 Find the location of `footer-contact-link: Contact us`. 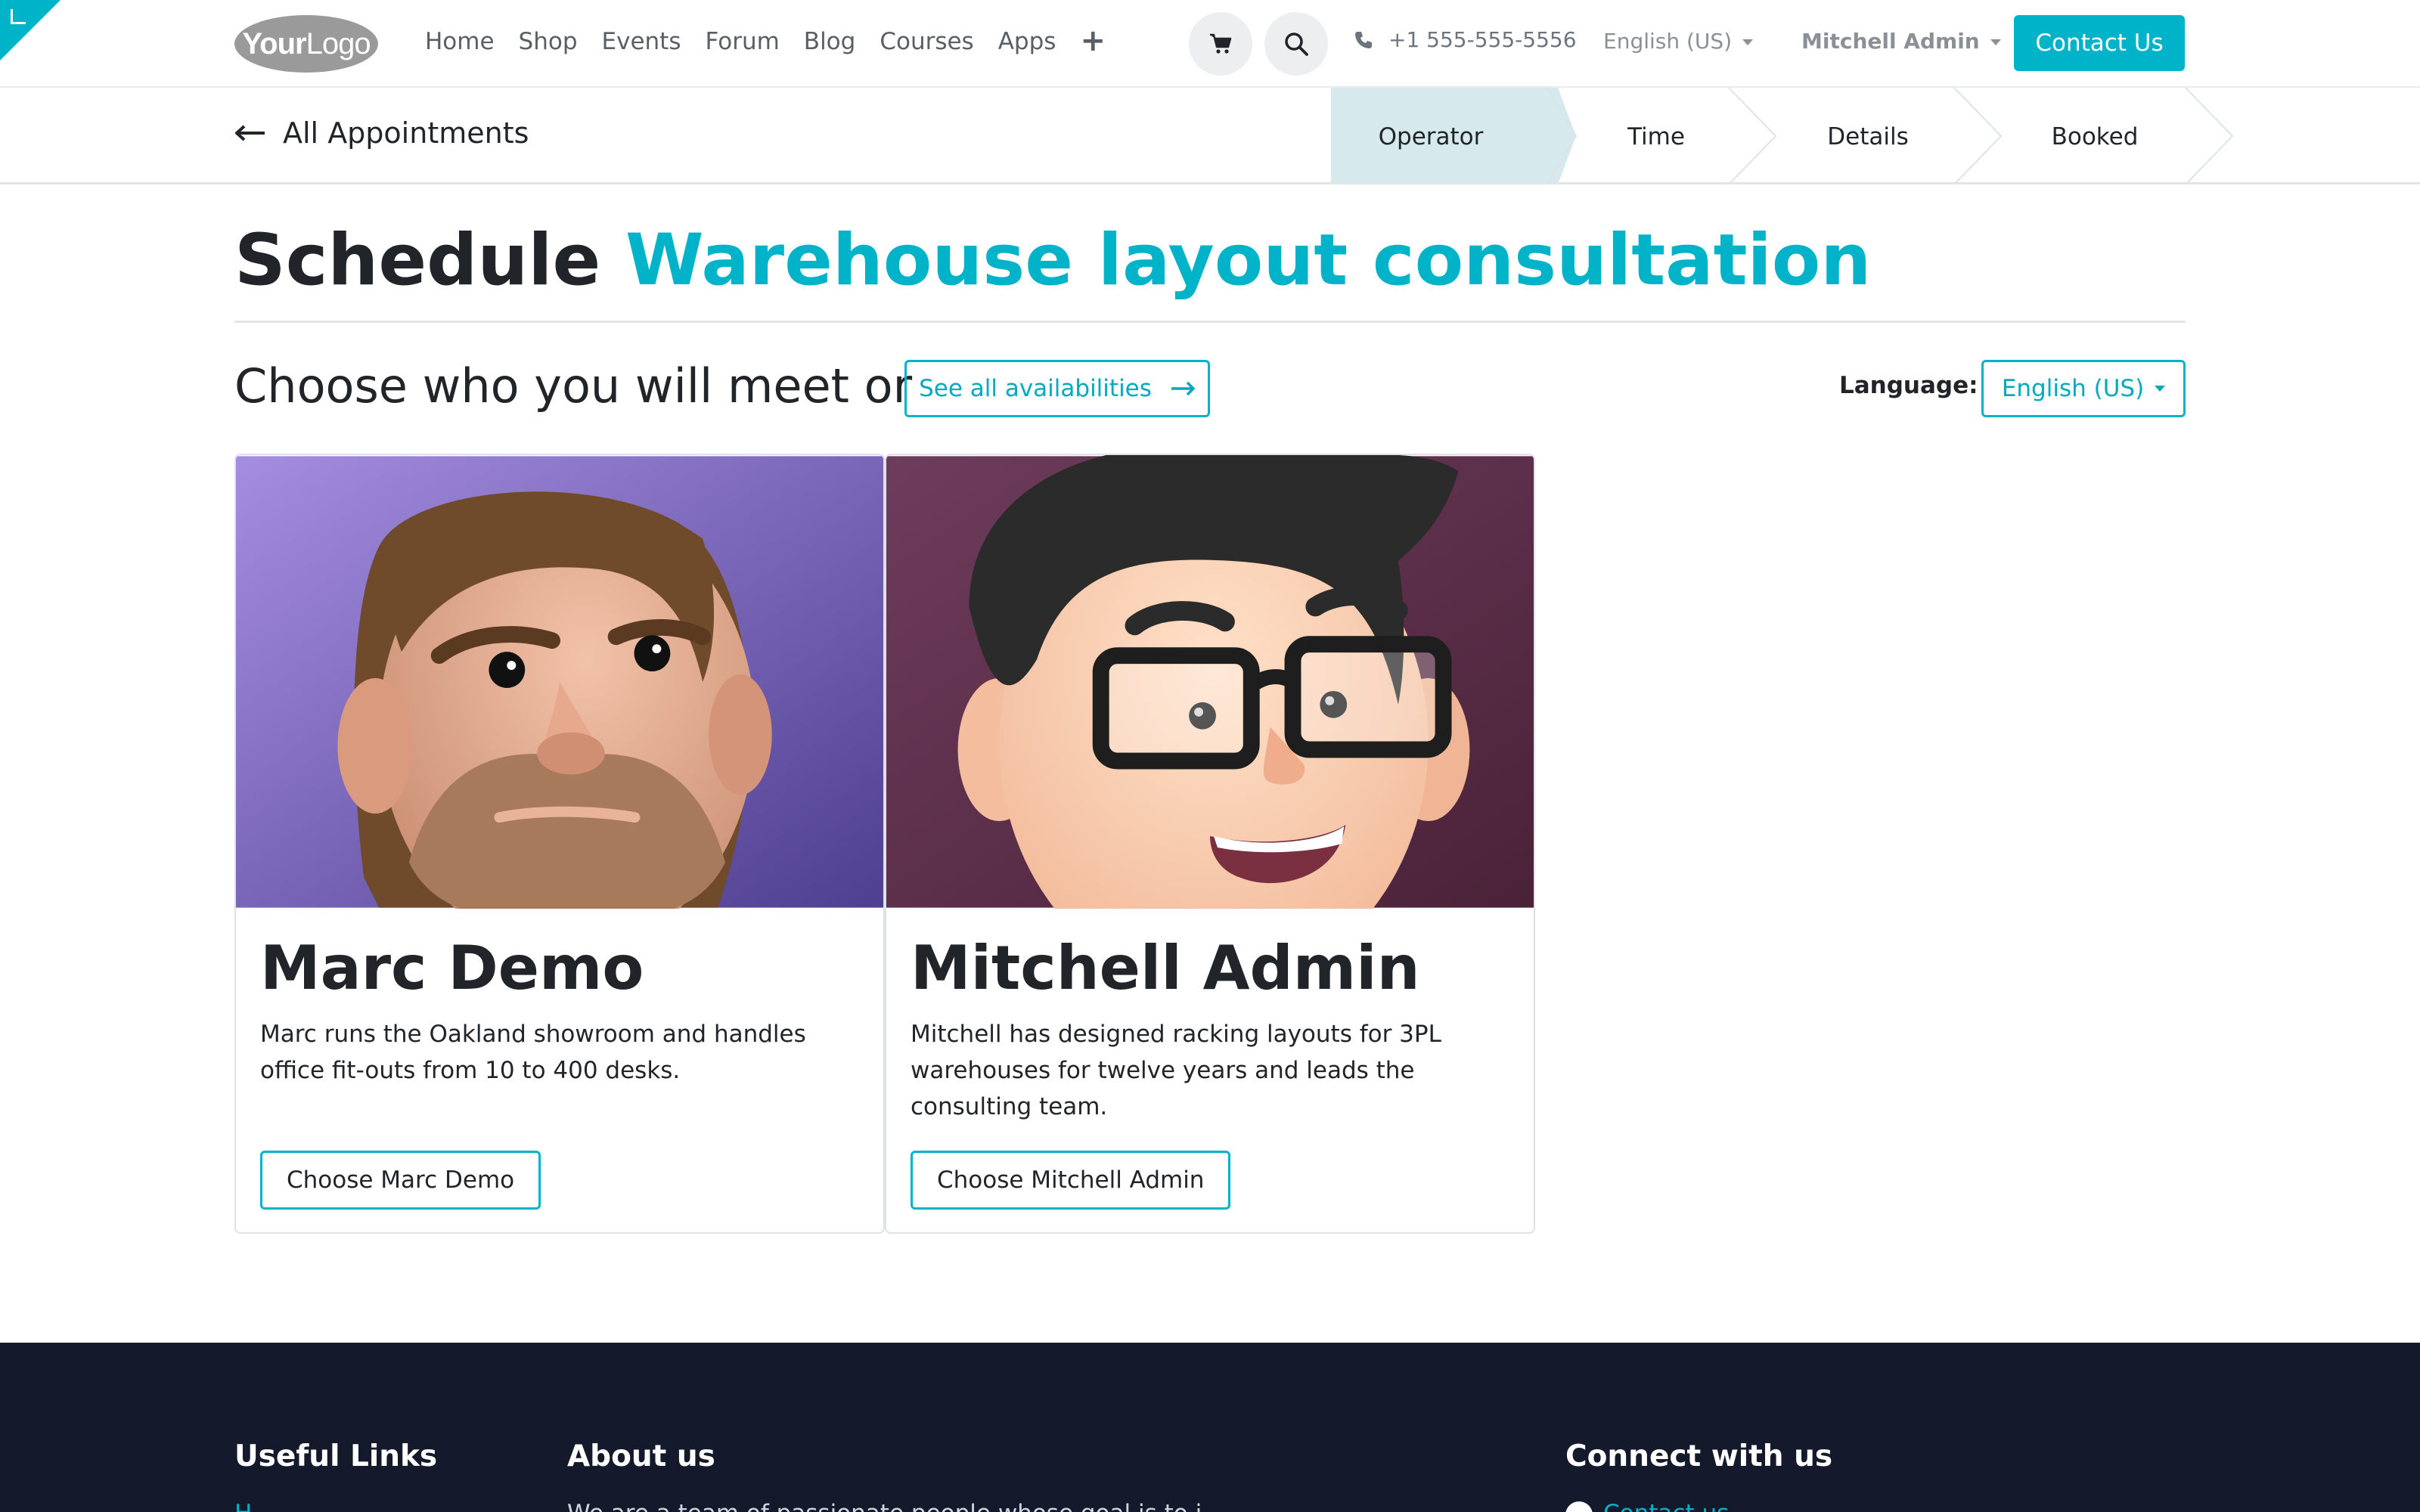

footer-contact-link: Contact us is located at coordinates (1647, 1506).